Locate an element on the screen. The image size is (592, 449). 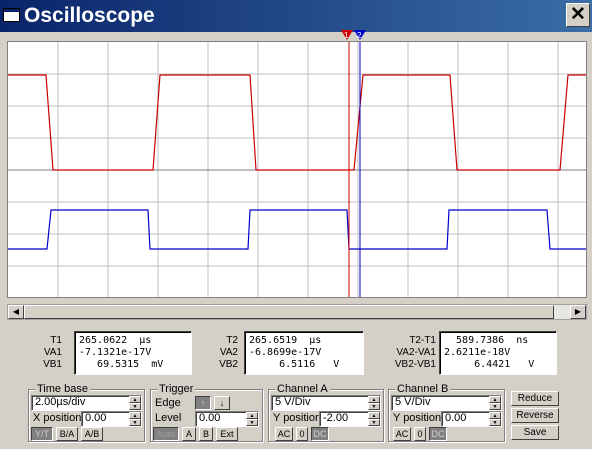
channel-a-scale-value: 5 V/Div is located at coordinates (293, 402).